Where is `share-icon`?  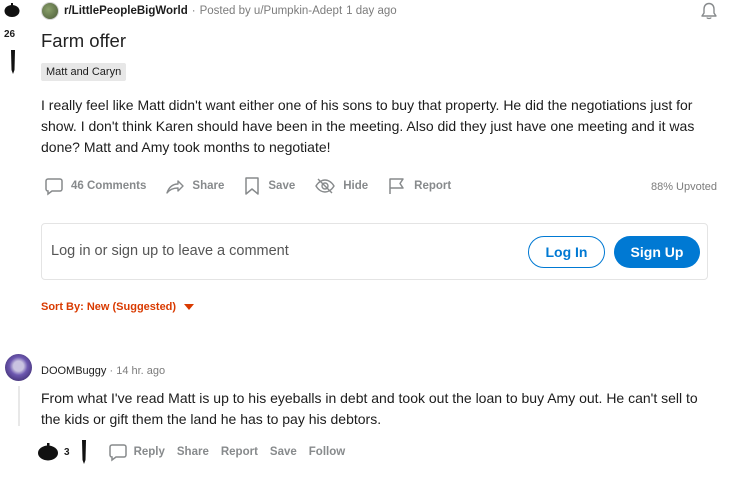
share-icon is located at coordinates (175, 187).